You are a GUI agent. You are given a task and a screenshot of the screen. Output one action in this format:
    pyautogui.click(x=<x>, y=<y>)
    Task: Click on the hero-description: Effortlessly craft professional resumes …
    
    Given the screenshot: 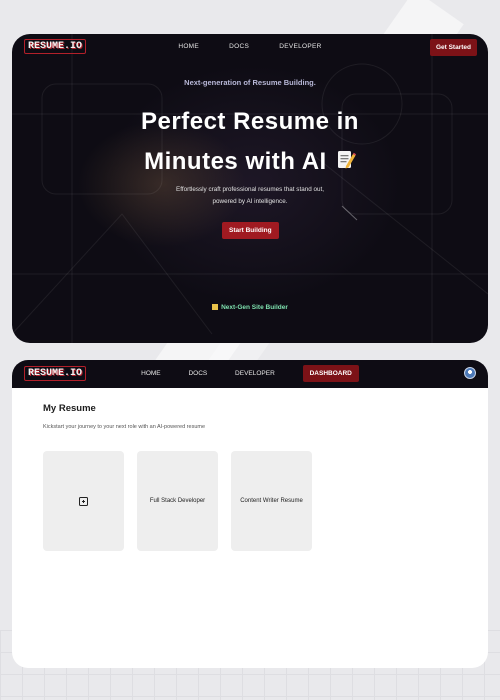 What is the action you would take?
    pyautogui.click(x=250, y=196)
    